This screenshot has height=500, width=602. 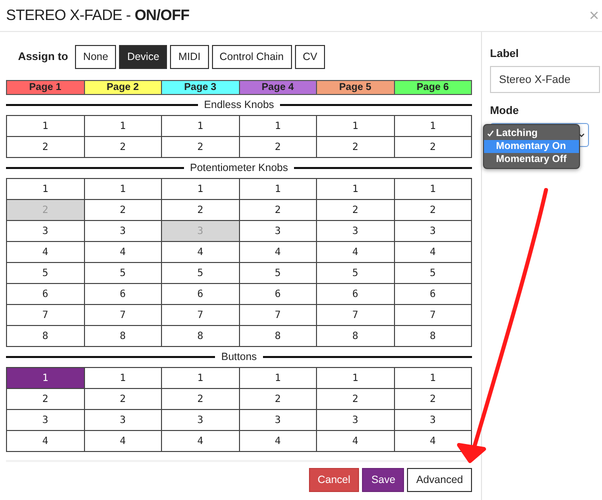 I want to click on mode-heading: Mode, so click(x=505, y=111).